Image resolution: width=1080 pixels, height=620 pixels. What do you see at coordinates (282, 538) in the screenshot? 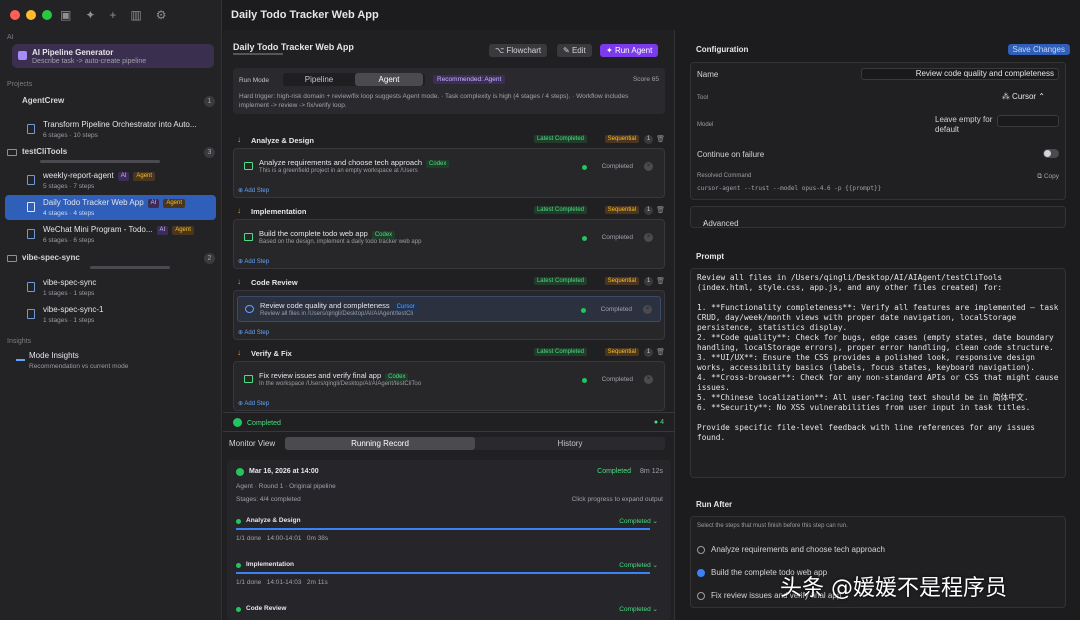
I see `record-stage-info: 1/1 done 14:00-14:01 0m 38s` at bounding box center [282, 538].